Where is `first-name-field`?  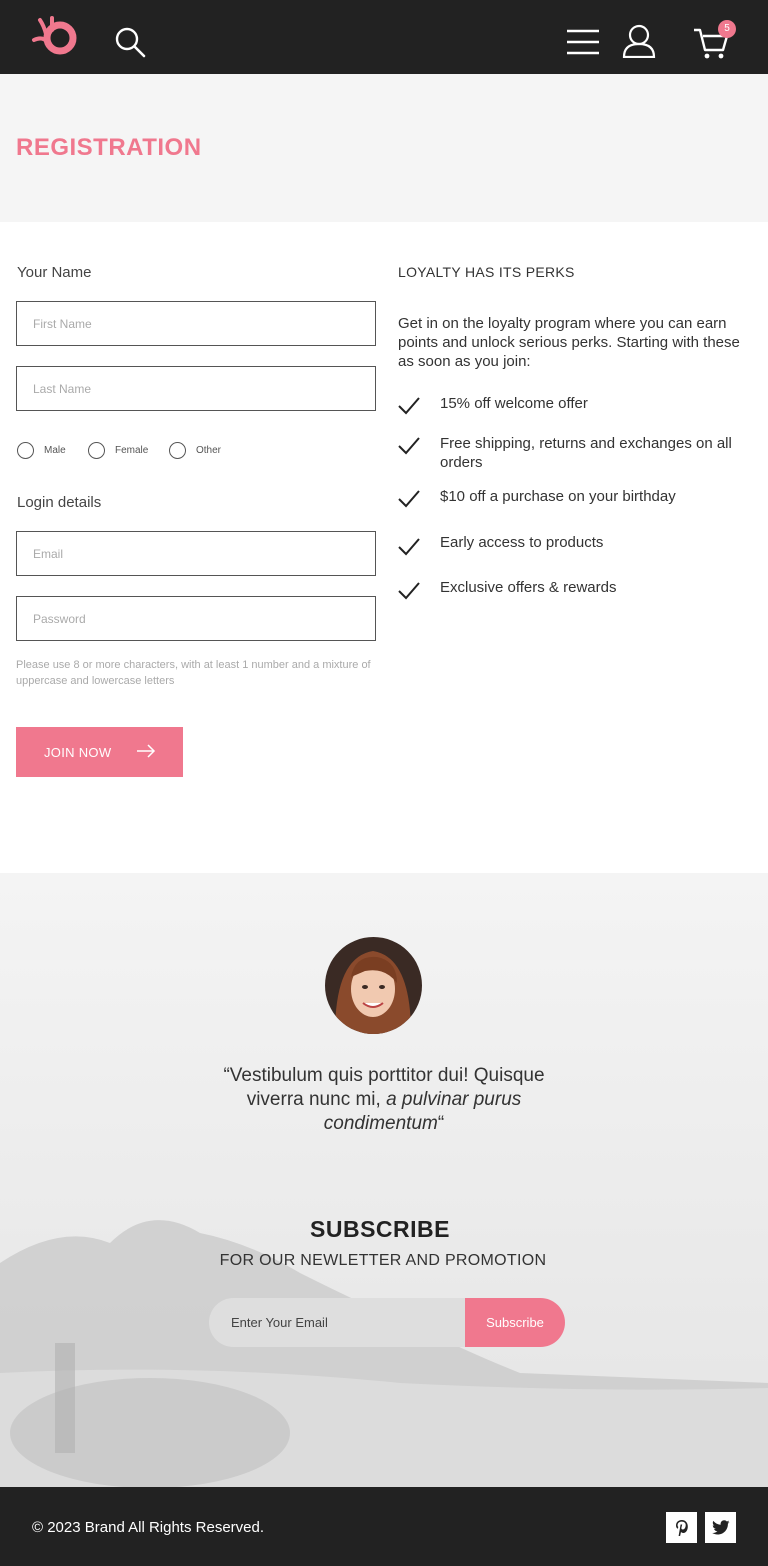
first-name-field is located at coordinates (196, 323).